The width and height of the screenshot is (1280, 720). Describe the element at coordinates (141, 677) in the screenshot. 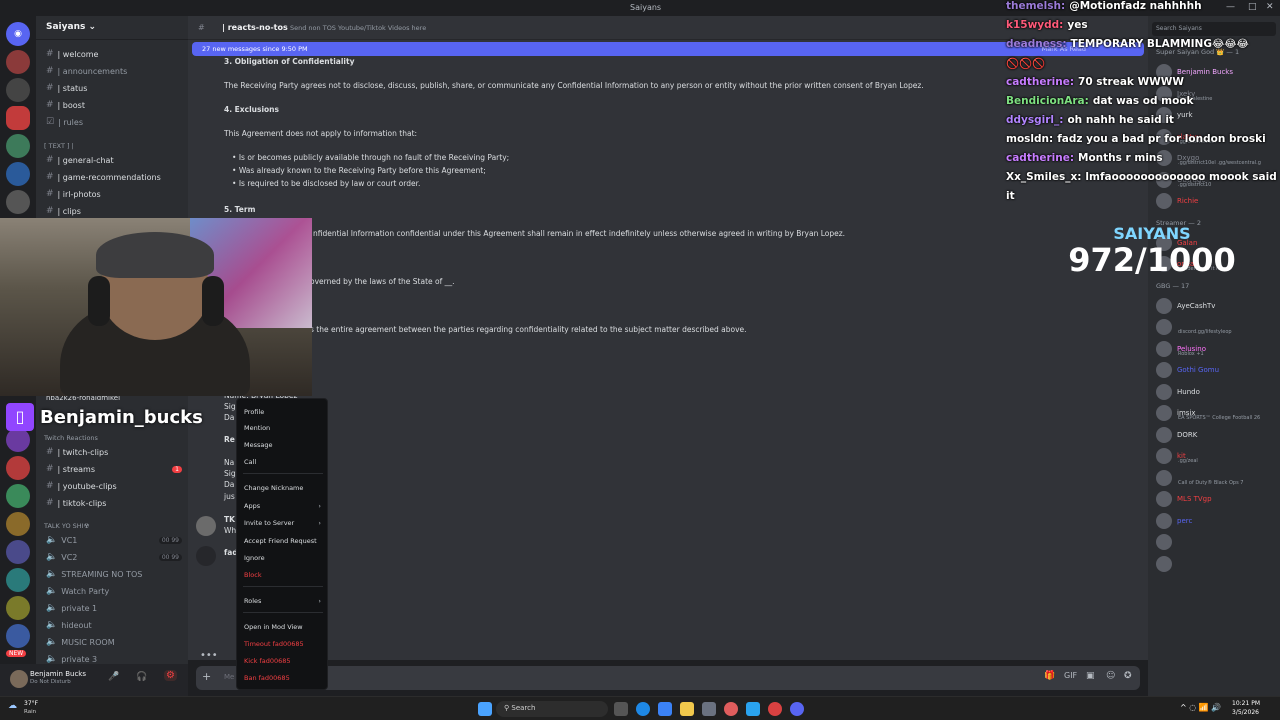

I see `headphones-icon: 🎧` at that location.